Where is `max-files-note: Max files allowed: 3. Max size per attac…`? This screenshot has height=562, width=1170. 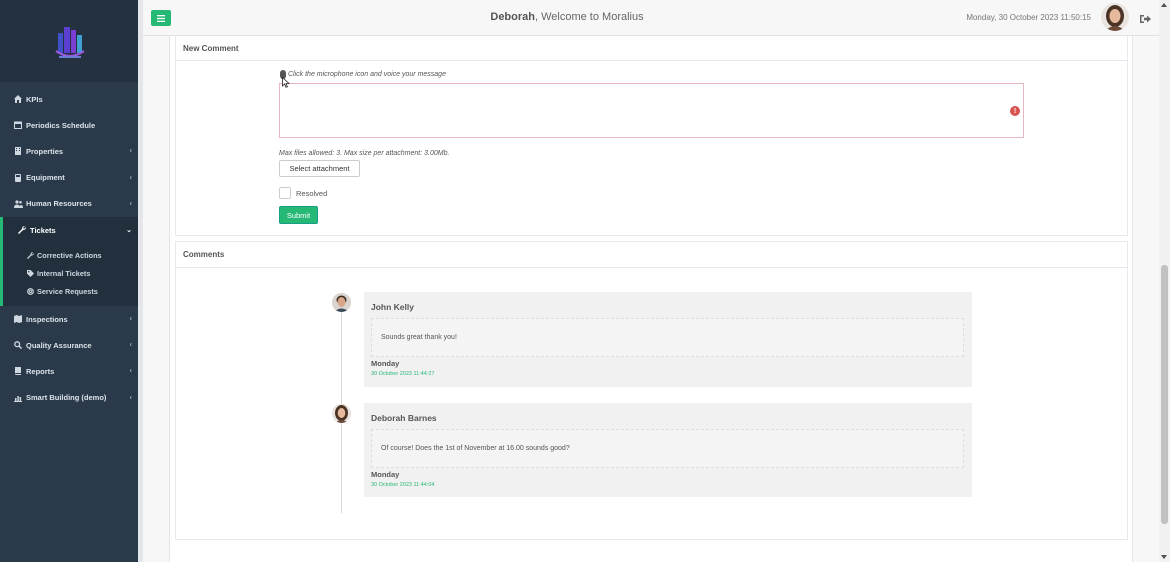
max-files-note: Max files allowed: 3. Max size per attac… is located at coordinates (364, 153).